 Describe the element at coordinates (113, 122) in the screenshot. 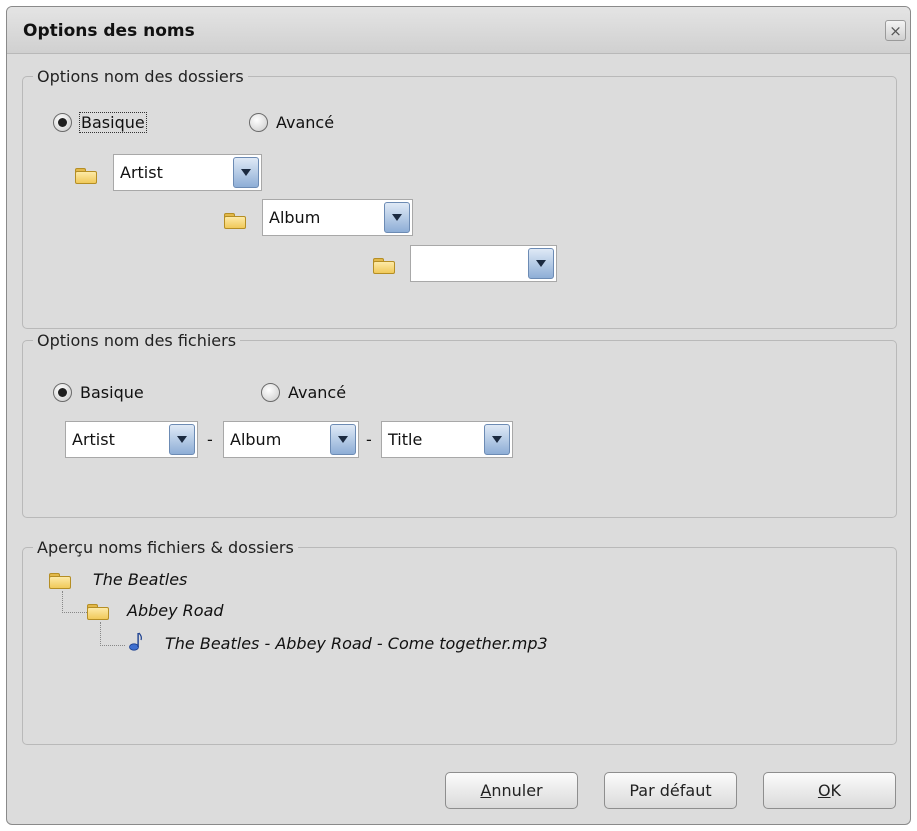

I see `folder-basic-label: Basique` at that location.